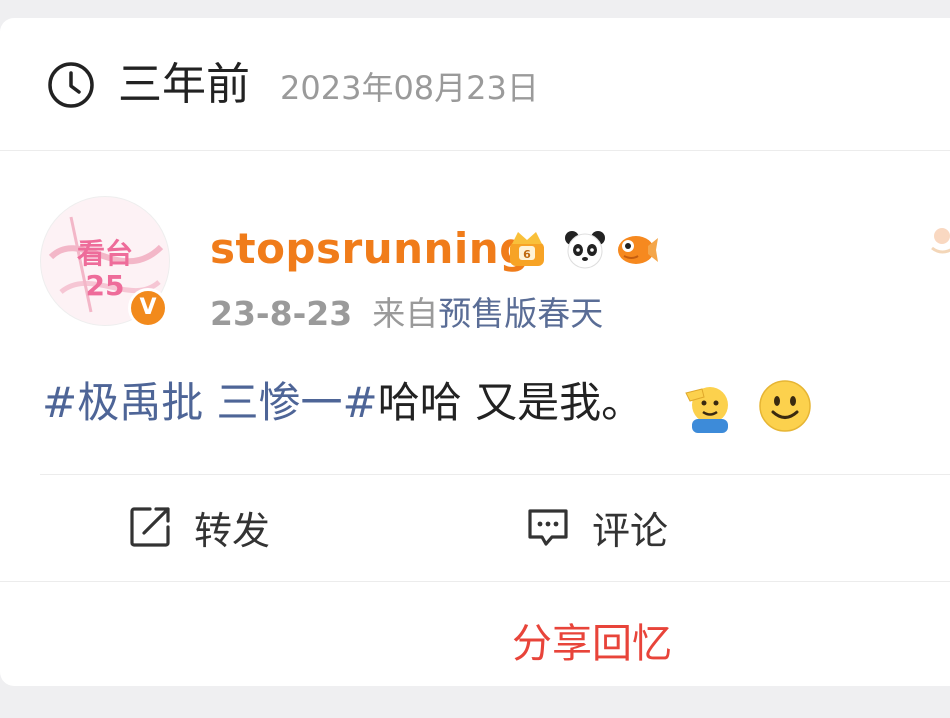 The height and width of the screenshot is (718, 950). I want to click on salute-emoji-icon, so click(707, 409).